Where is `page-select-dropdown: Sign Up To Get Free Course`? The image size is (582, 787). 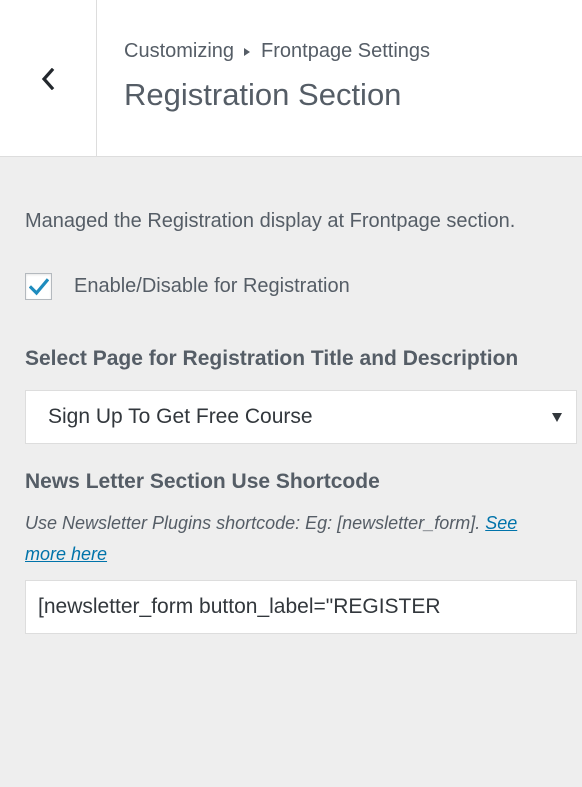 page-select-dropdown: Sign Up To Get Free Course is located at coordinates (301, 417).